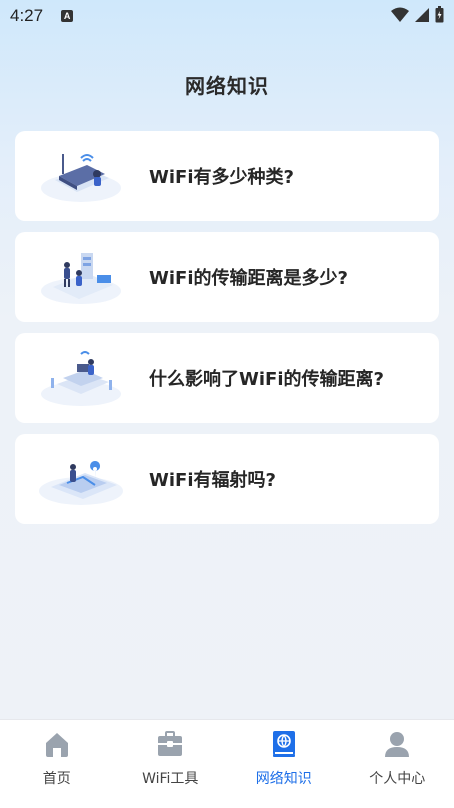 The height and width of the screenshot is (808, 454). Describe the element at coordinates (82, 277) in the screenshot. I see `people-network-illustration` at that location.